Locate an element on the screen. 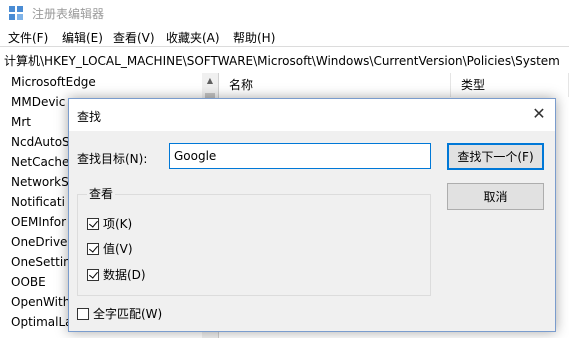  column-header-type: 类型 is located at coordinates (510, 85).